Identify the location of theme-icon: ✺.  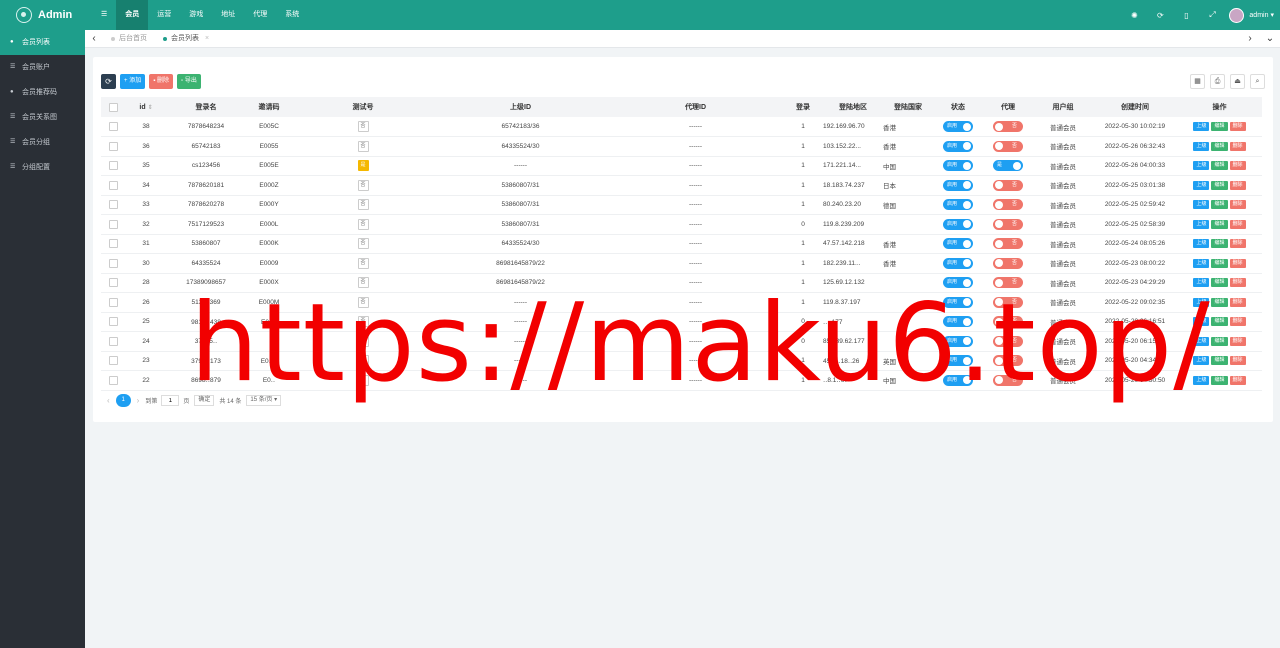
(1134, 15).